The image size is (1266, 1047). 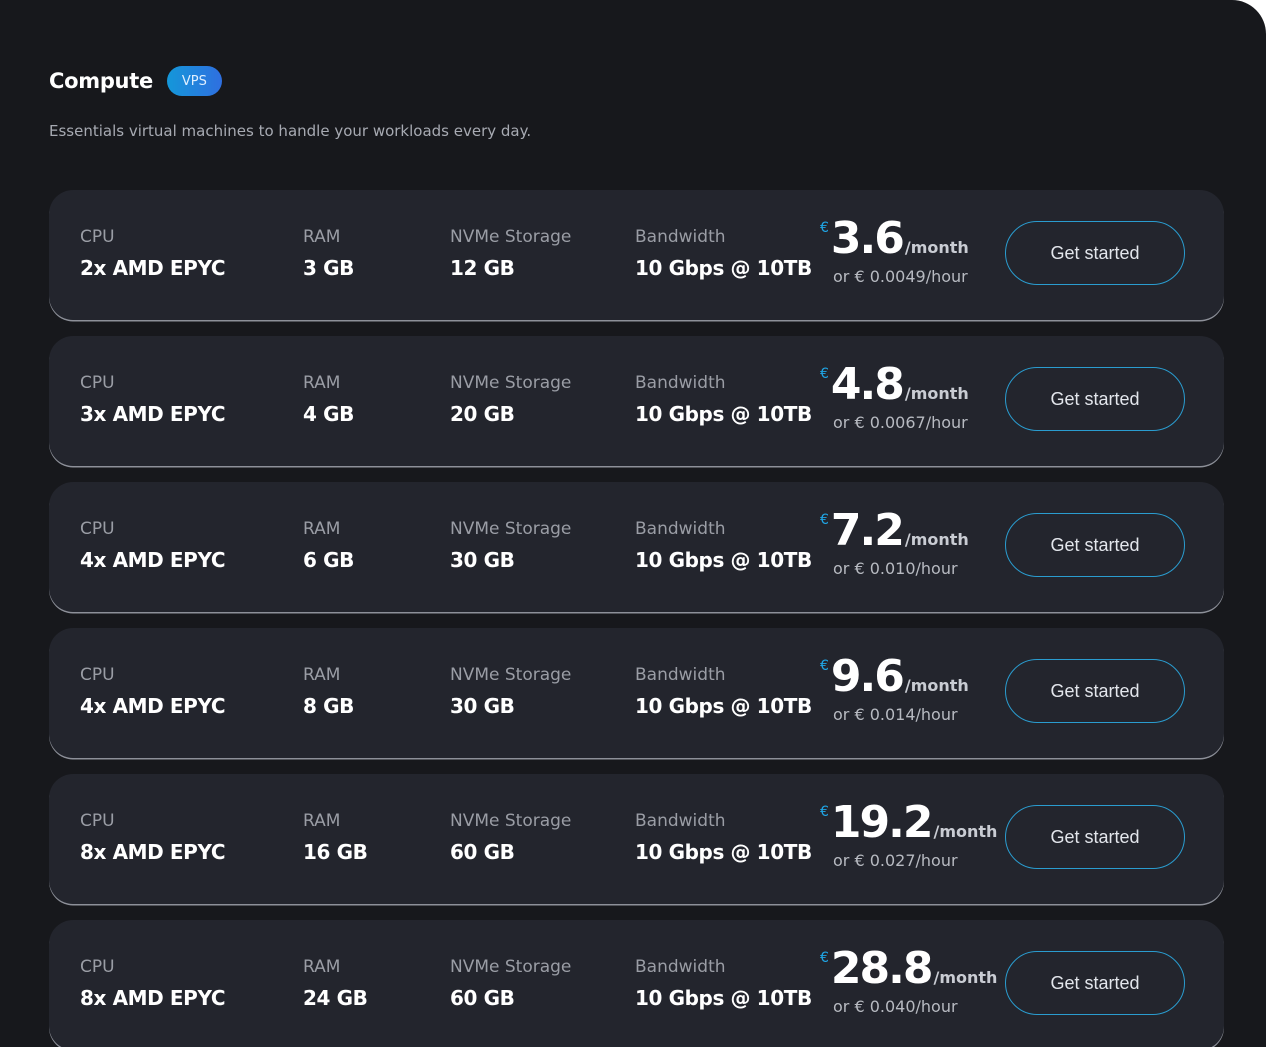 What do you see at coordinates (482, 560) in the screenshot?
I see `storage-value: 30 GB` at bounding box center [482, 560].